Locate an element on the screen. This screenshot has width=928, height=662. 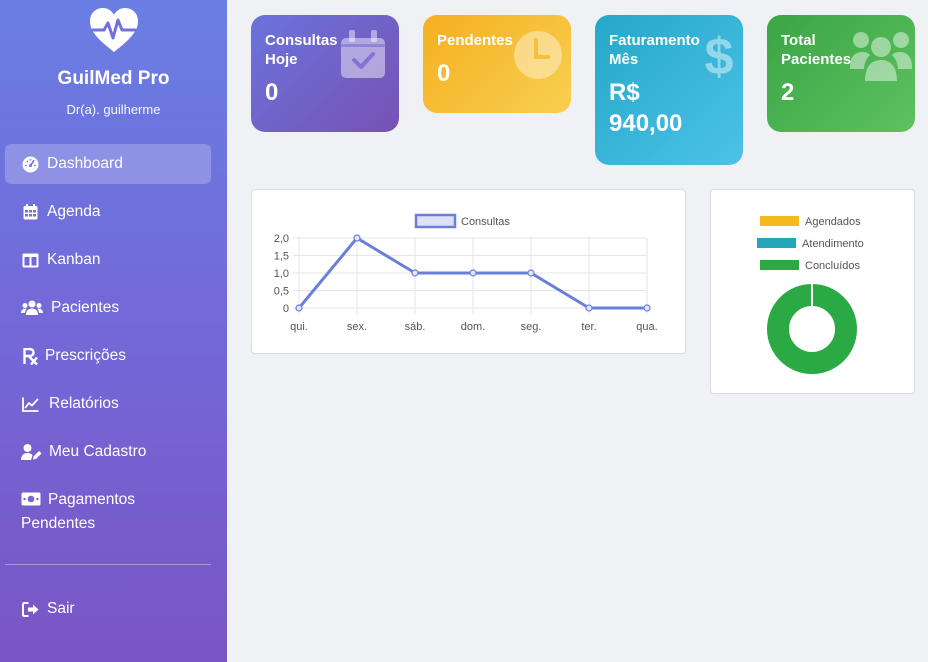
x-tick-label: seg. is located at coordinates (531, 327).